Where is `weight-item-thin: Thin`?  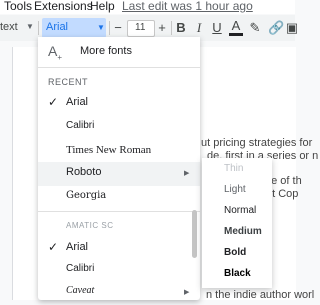 weight-item-thin: Thin is located at coordinates (237, 170).